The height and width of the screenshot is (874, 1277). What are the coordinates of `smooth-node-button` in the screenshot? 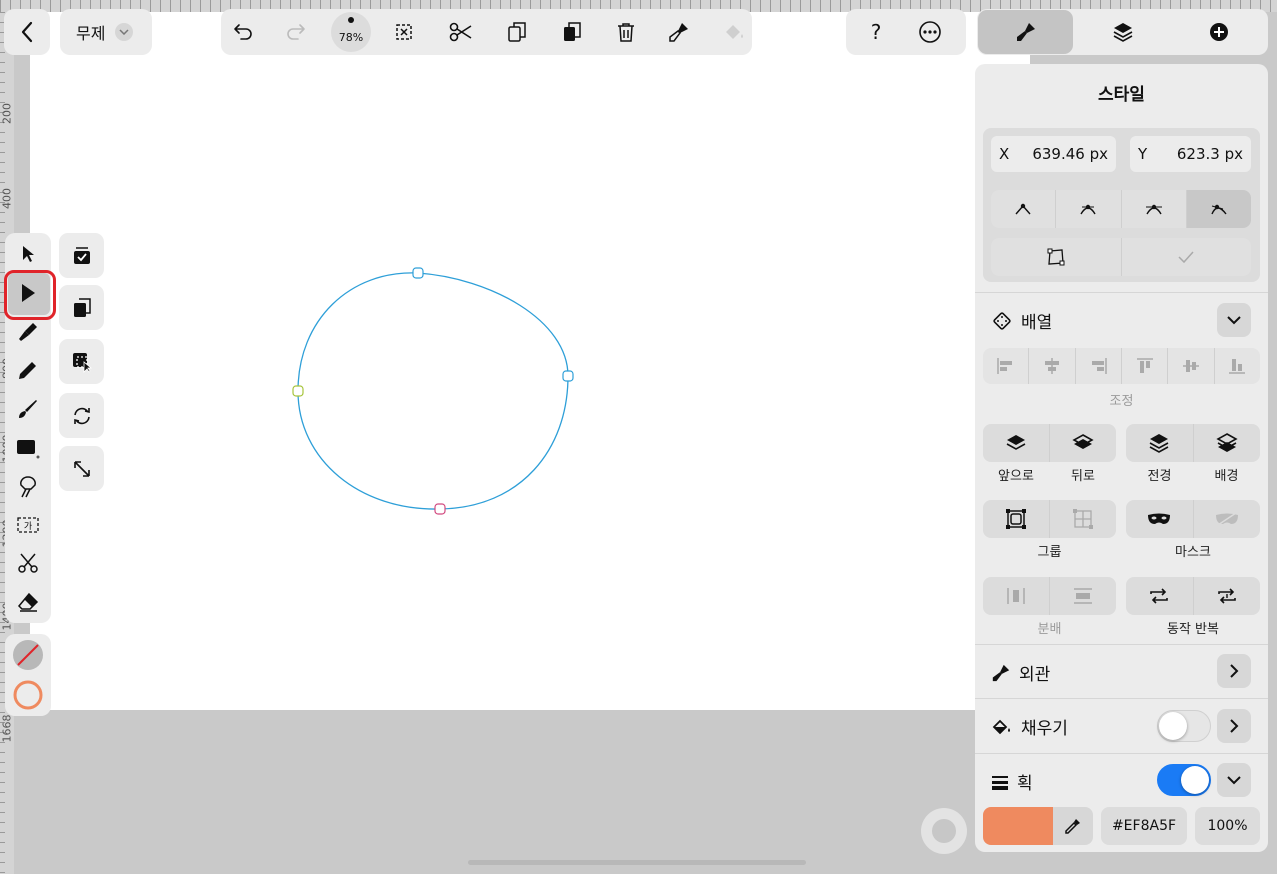 It's located at (1089, 209).